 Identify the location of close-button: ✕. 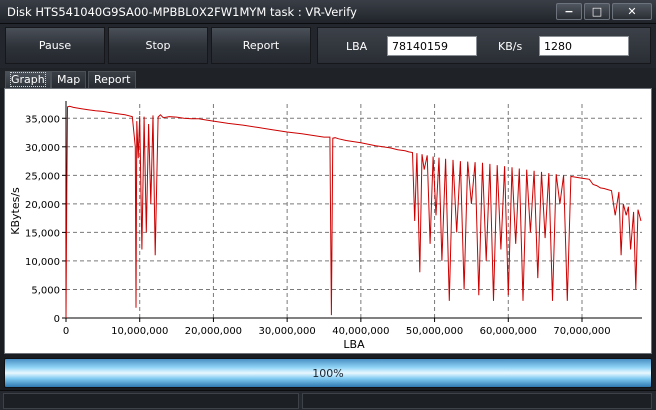
(632, 11).